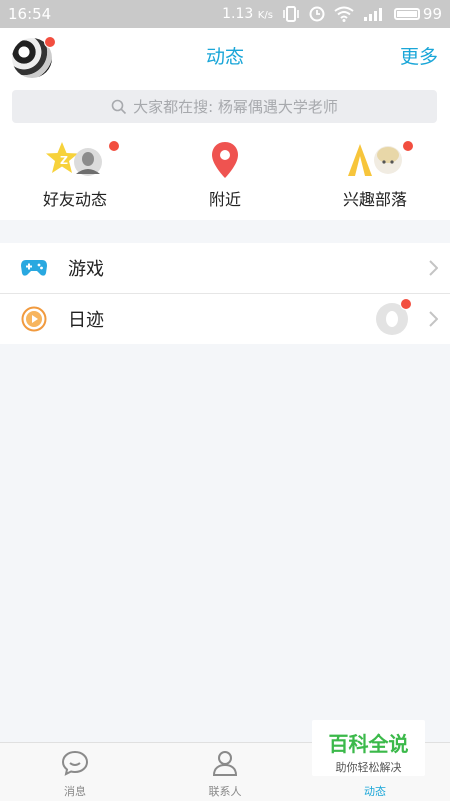 The height and width of the screenshot is (801, 450). Describe the element at coordinates (406, 304) in the screenshot. I see `moments-badge` at that location.